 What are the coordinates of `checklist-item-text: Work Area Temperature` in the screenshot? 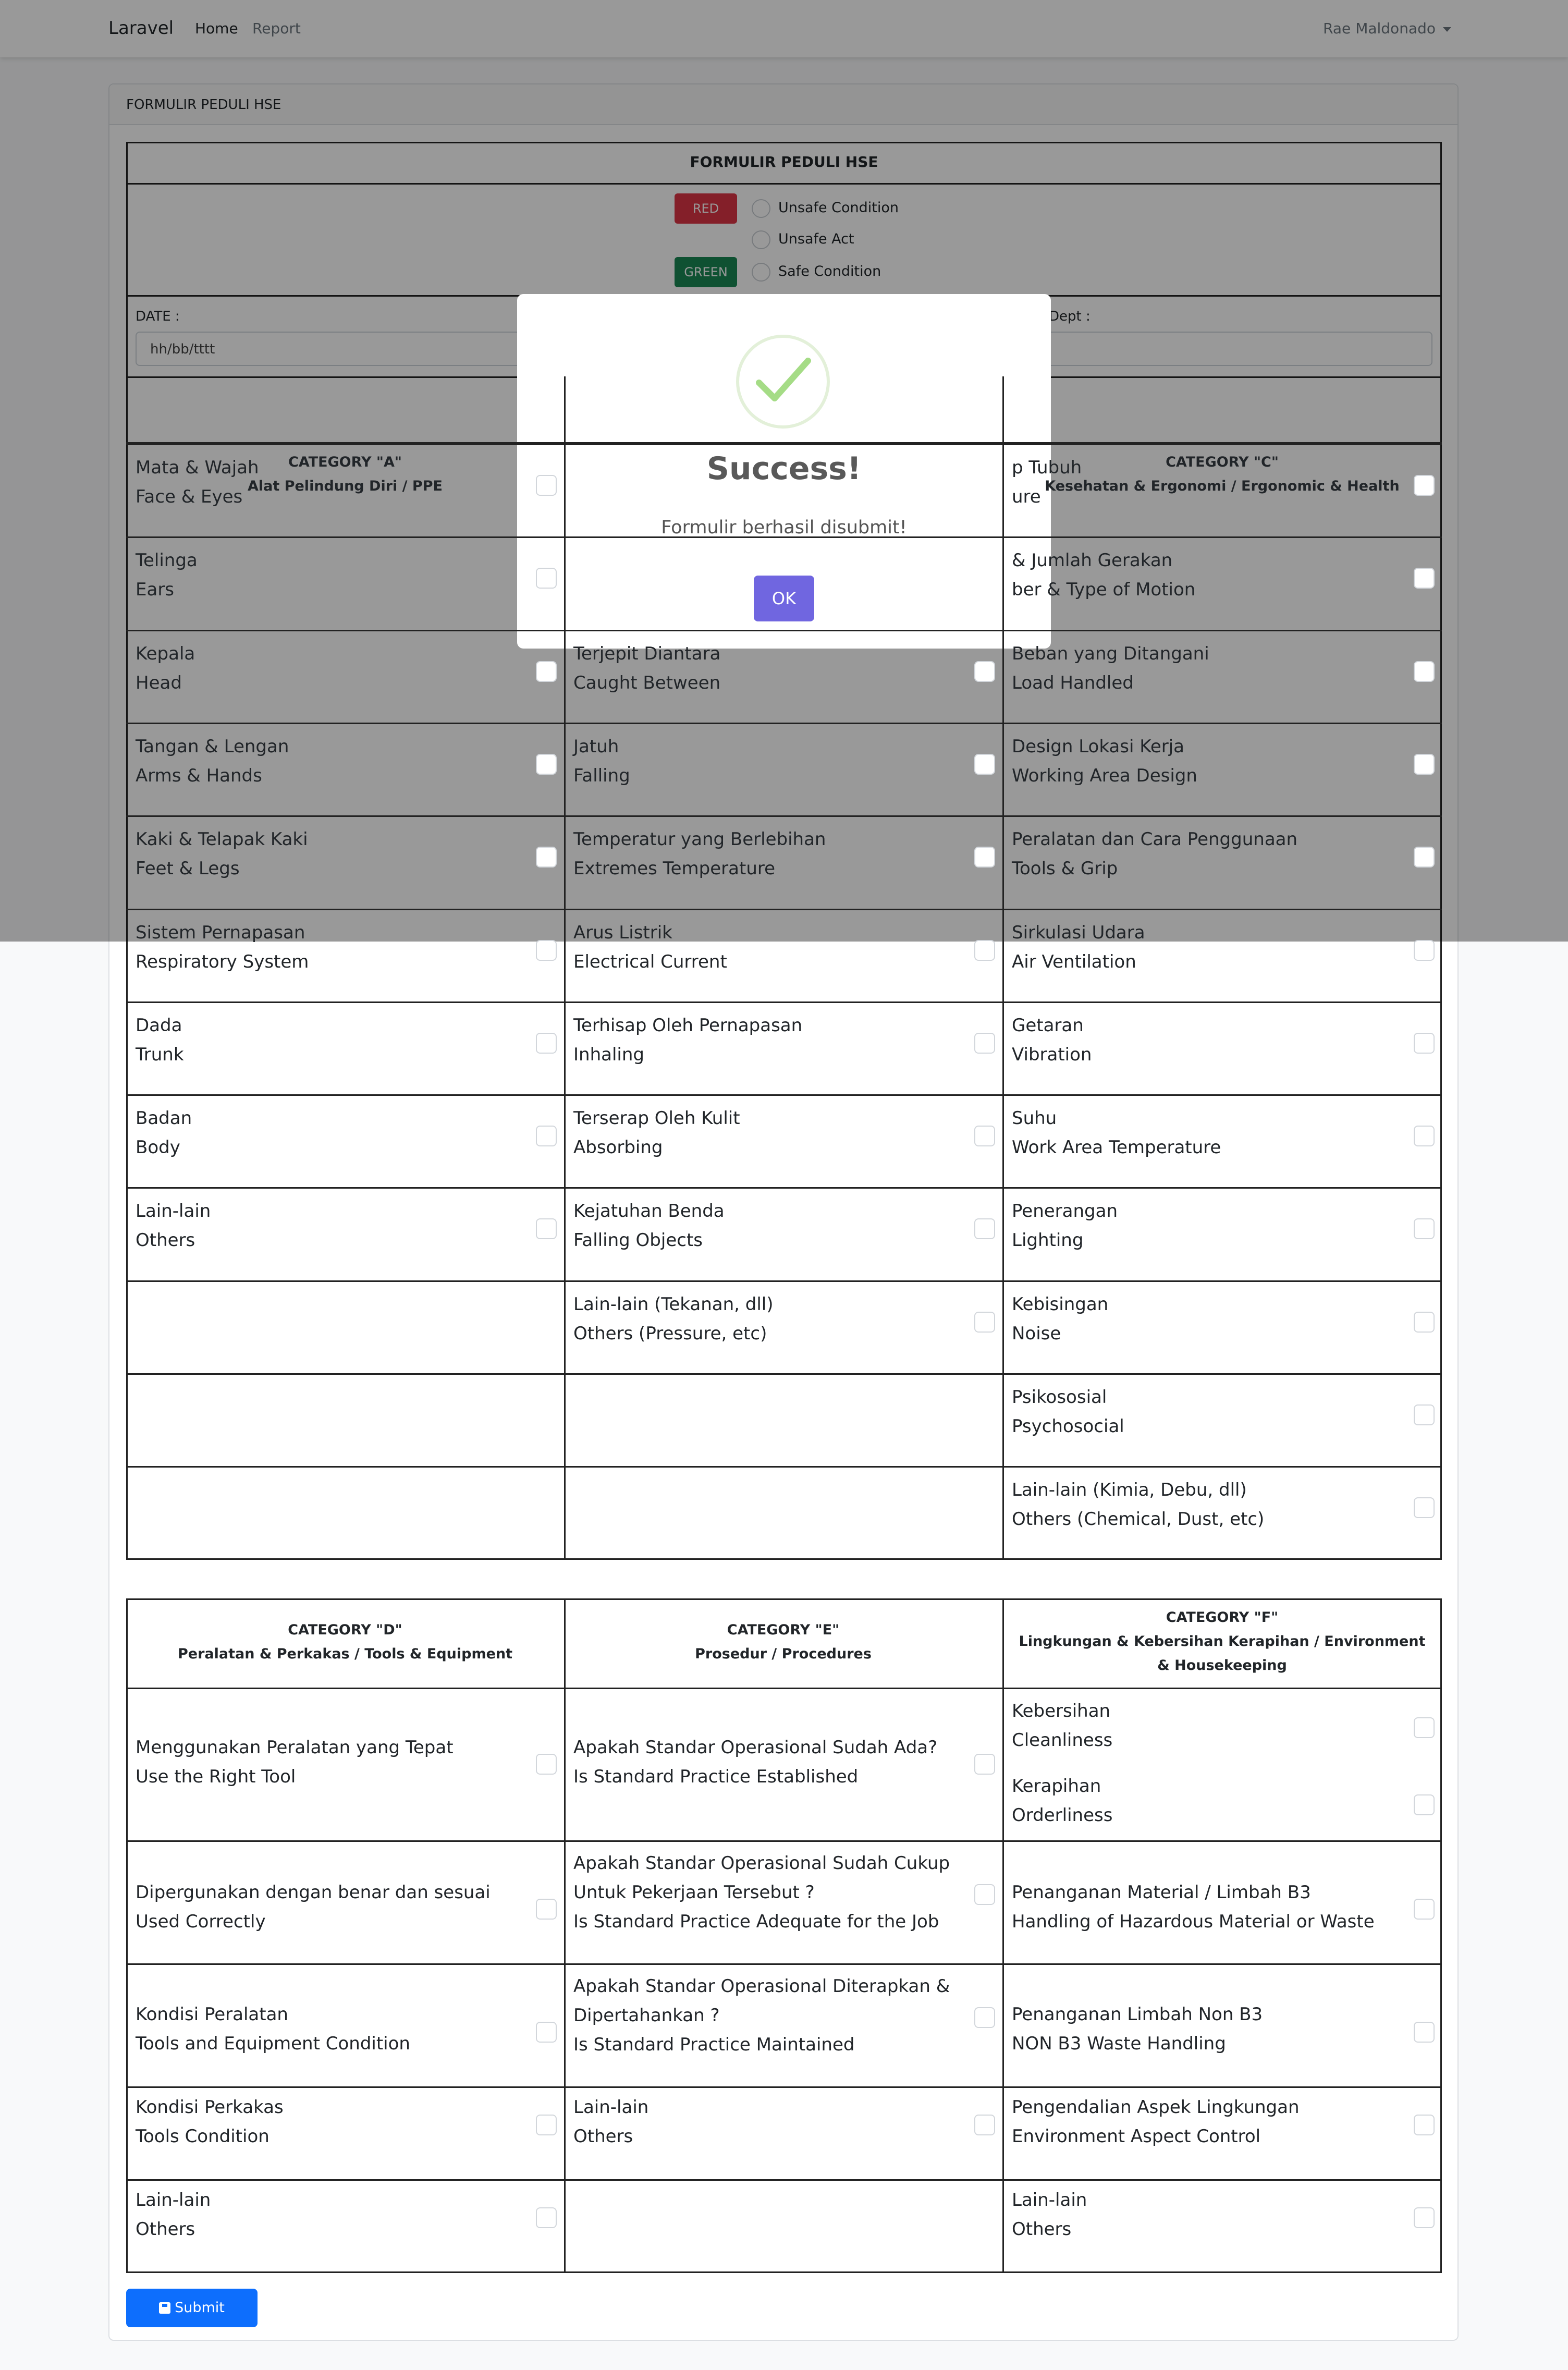 It's located at (1116, 1147).